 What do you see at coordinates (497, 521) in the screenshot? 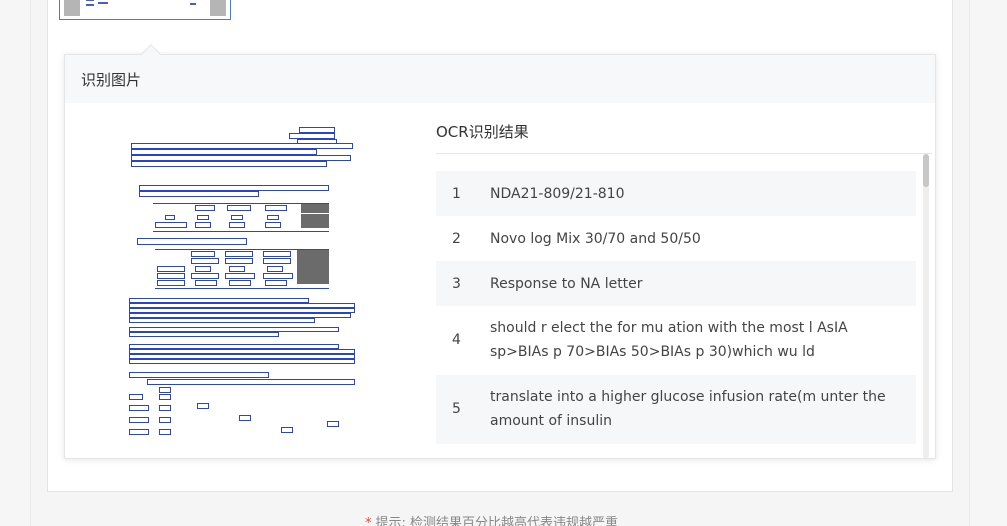
I see `hint-message: 提示: 检测结果百分比越高代表违规越严重` at bounding box center [497, 521].